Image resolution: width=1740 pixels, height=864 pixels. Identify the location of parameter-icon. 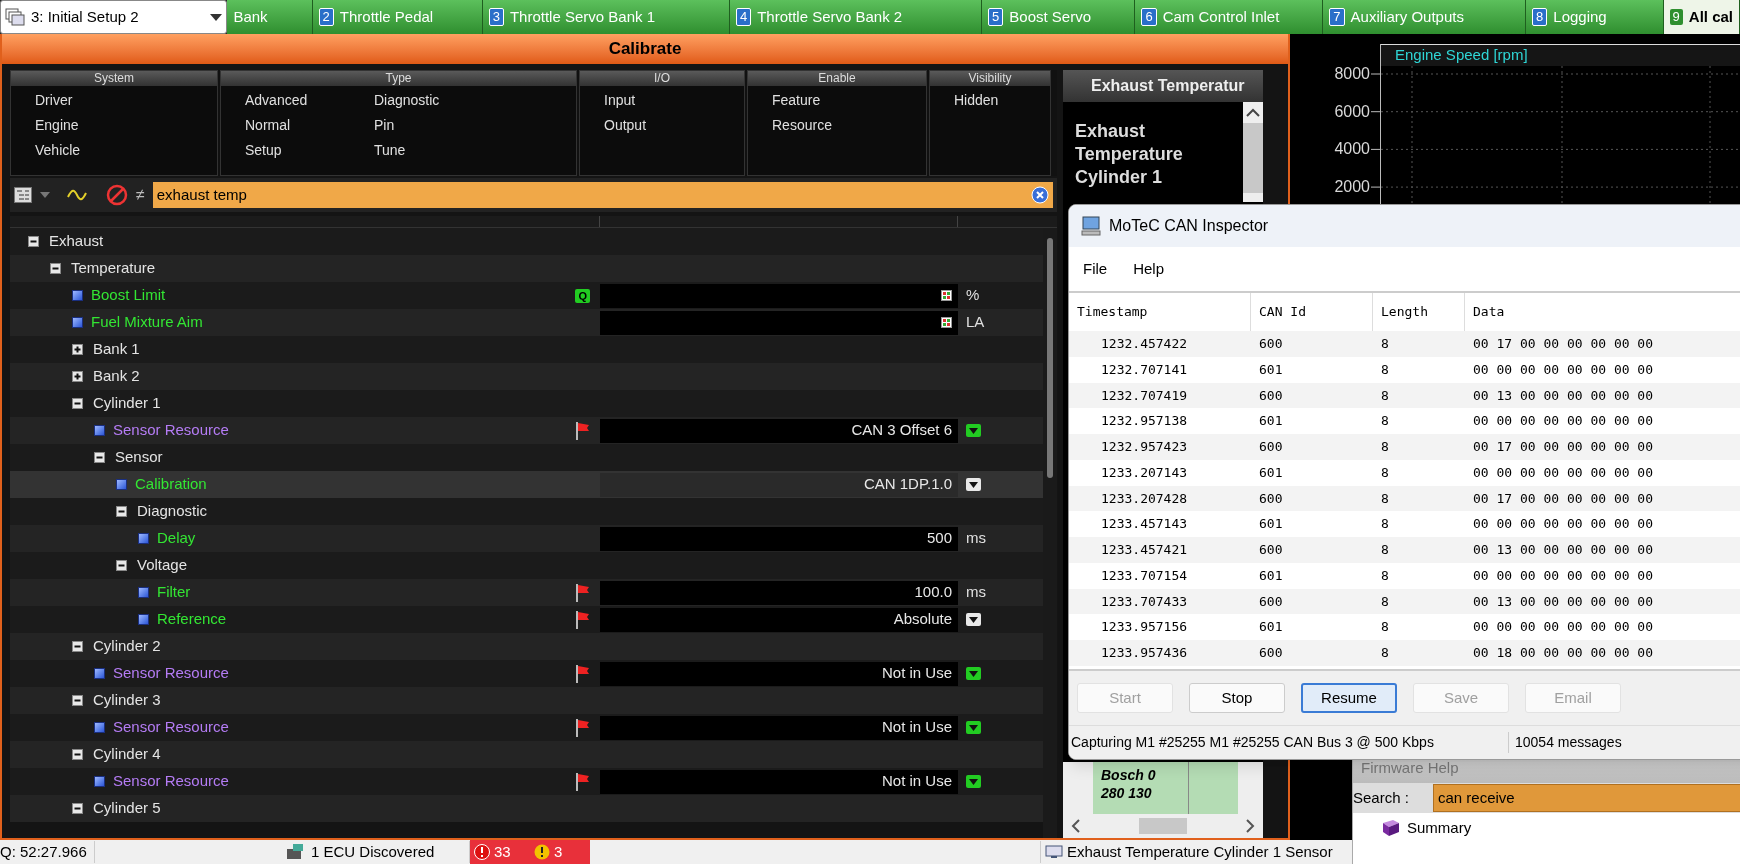
(99, 673).